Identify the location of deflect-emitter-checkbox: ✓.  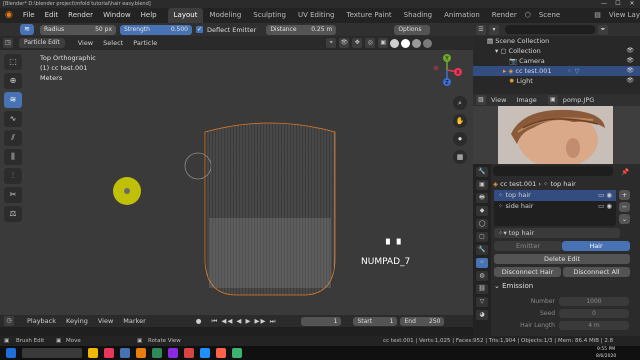
(199, 29).